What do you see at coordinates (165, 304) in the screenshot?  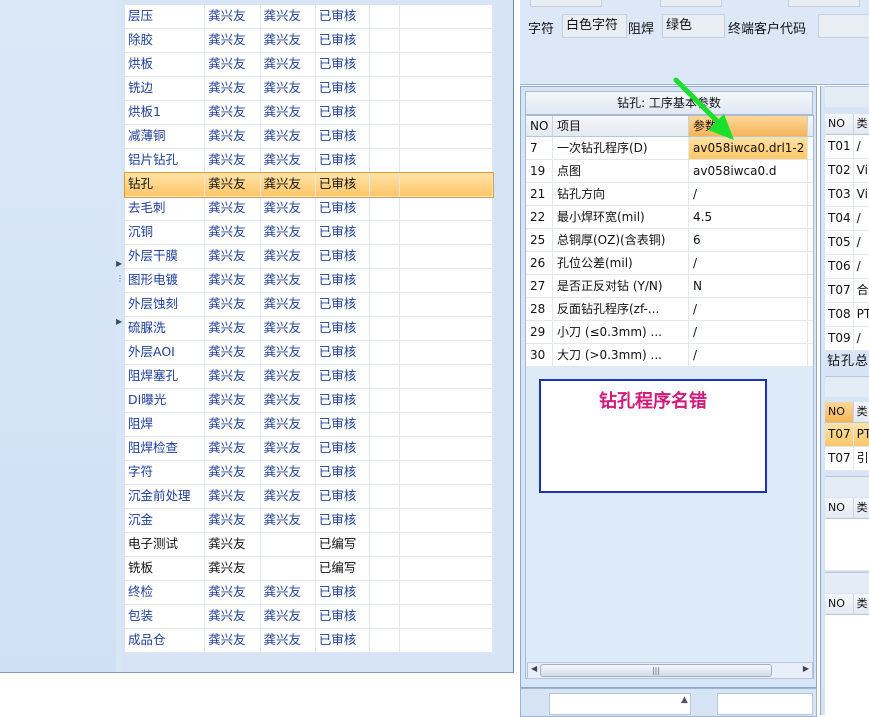 I see `process-step-cell: 外层蚀刻` at bounding box center [165, 304].